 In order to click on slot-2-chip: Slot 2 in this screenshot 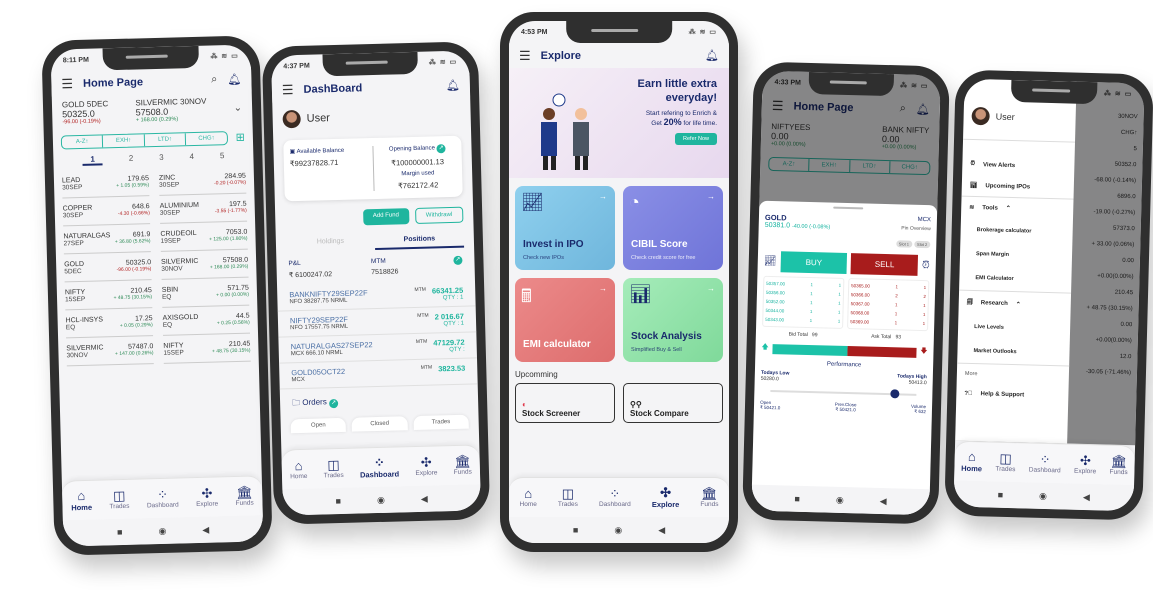, I will do `click(922, 244)`.